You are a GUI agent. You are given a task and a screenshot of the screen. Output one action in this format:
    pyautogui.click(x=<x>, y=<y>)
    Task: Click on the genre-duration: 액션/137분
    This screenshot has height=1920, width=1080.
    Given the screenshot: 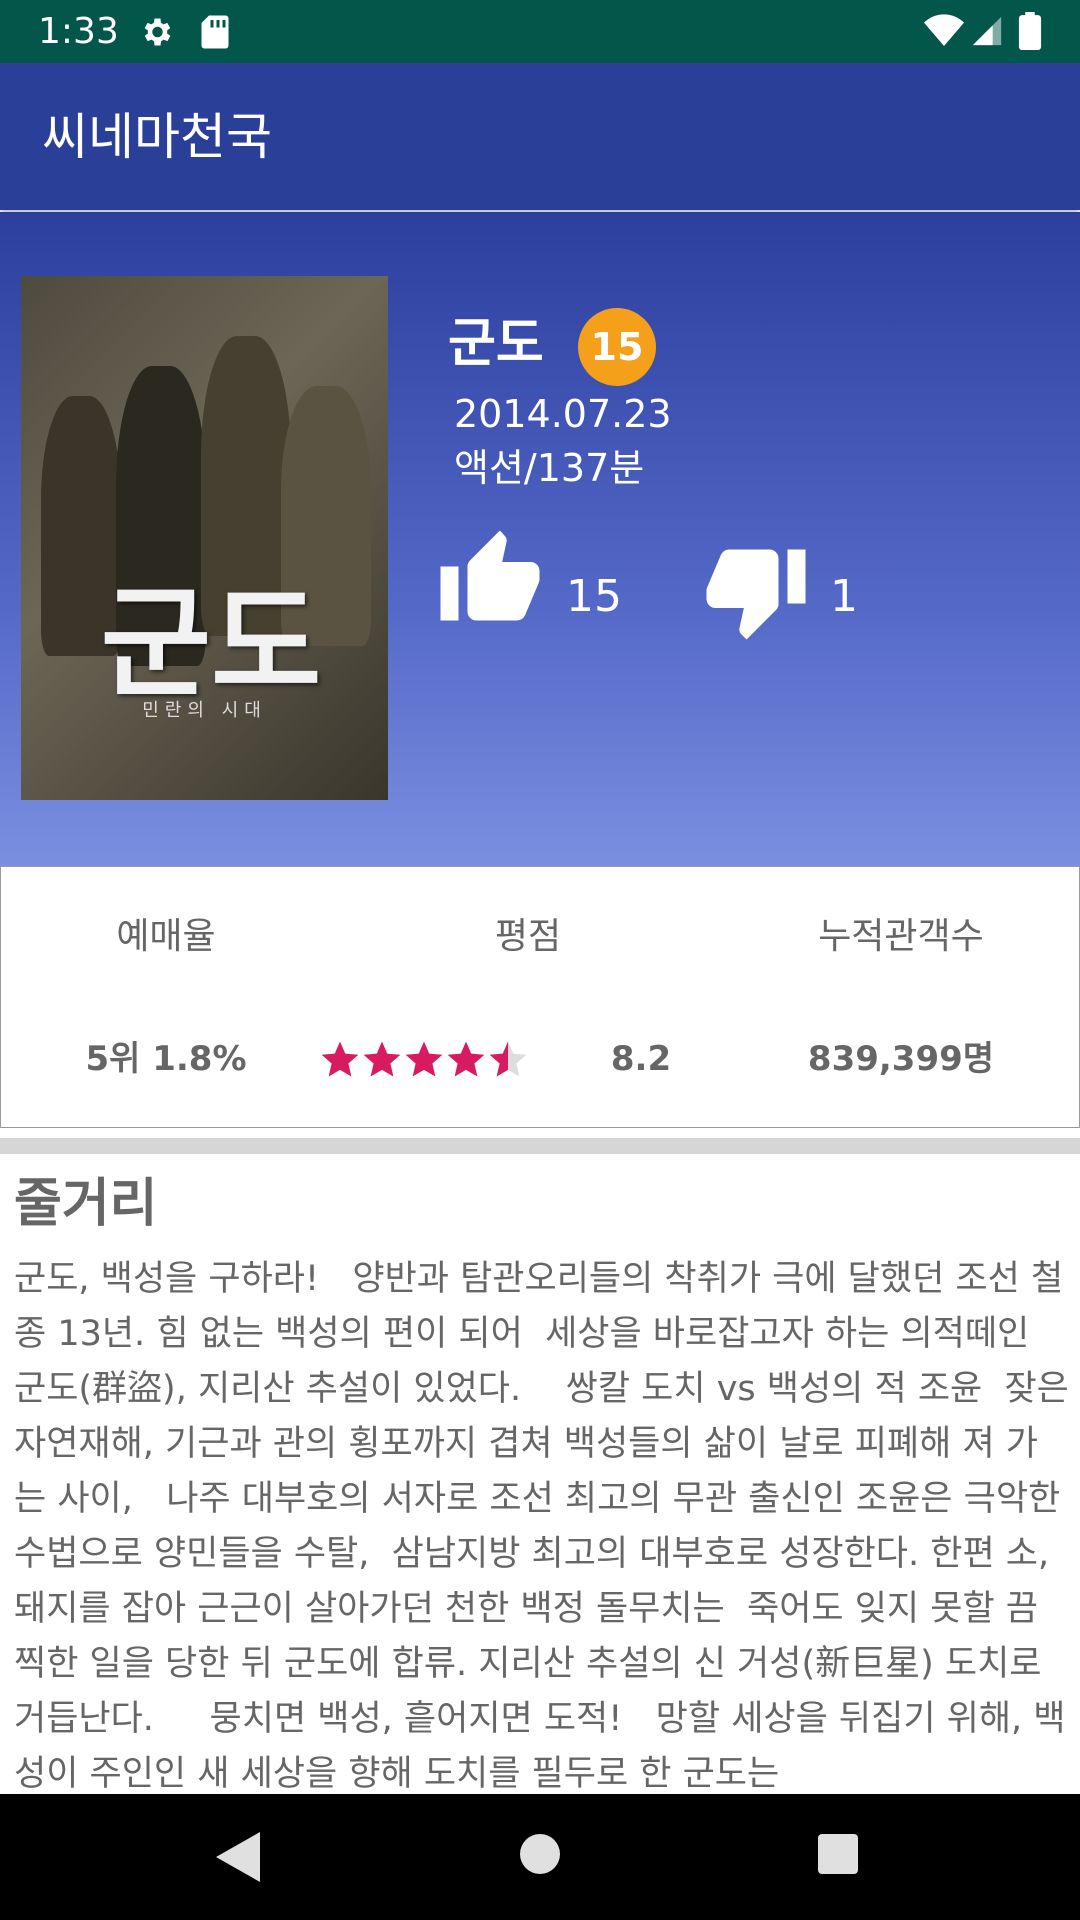 What is the action you would take?
    pyautogui.click(x=549, y=468)
    